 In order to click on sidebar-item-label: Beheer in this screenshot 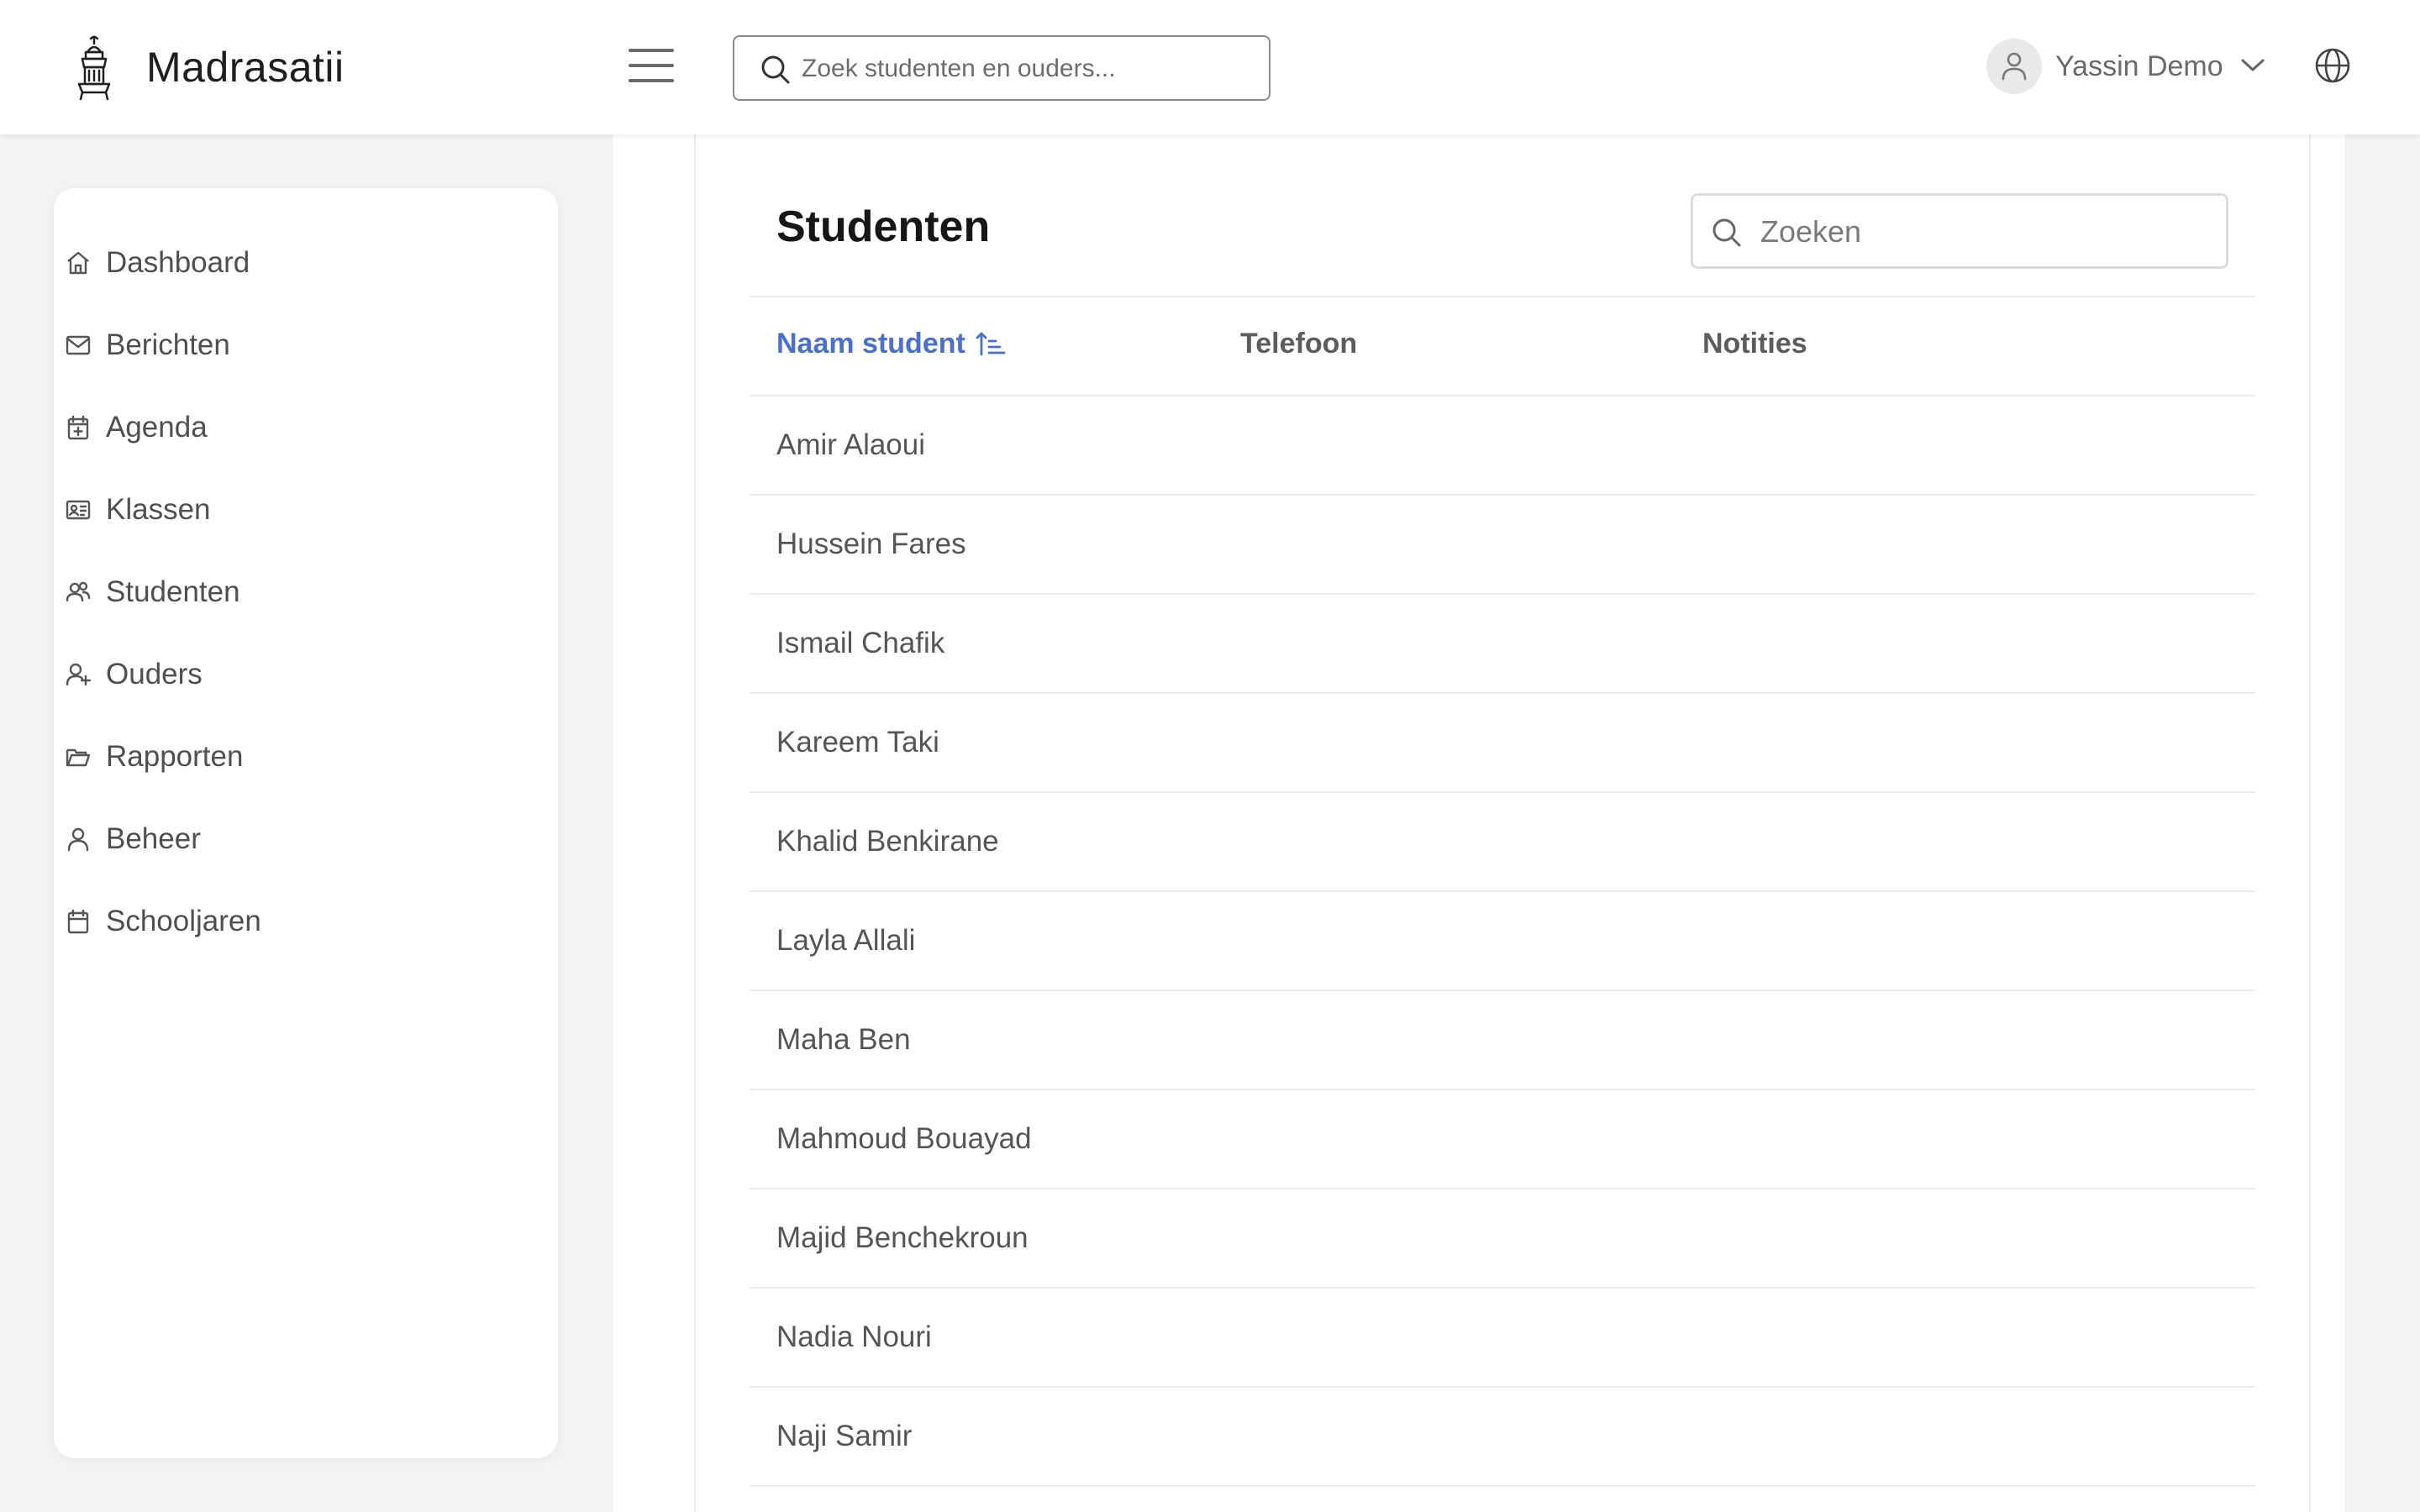, I will do `click(153, 838)`.